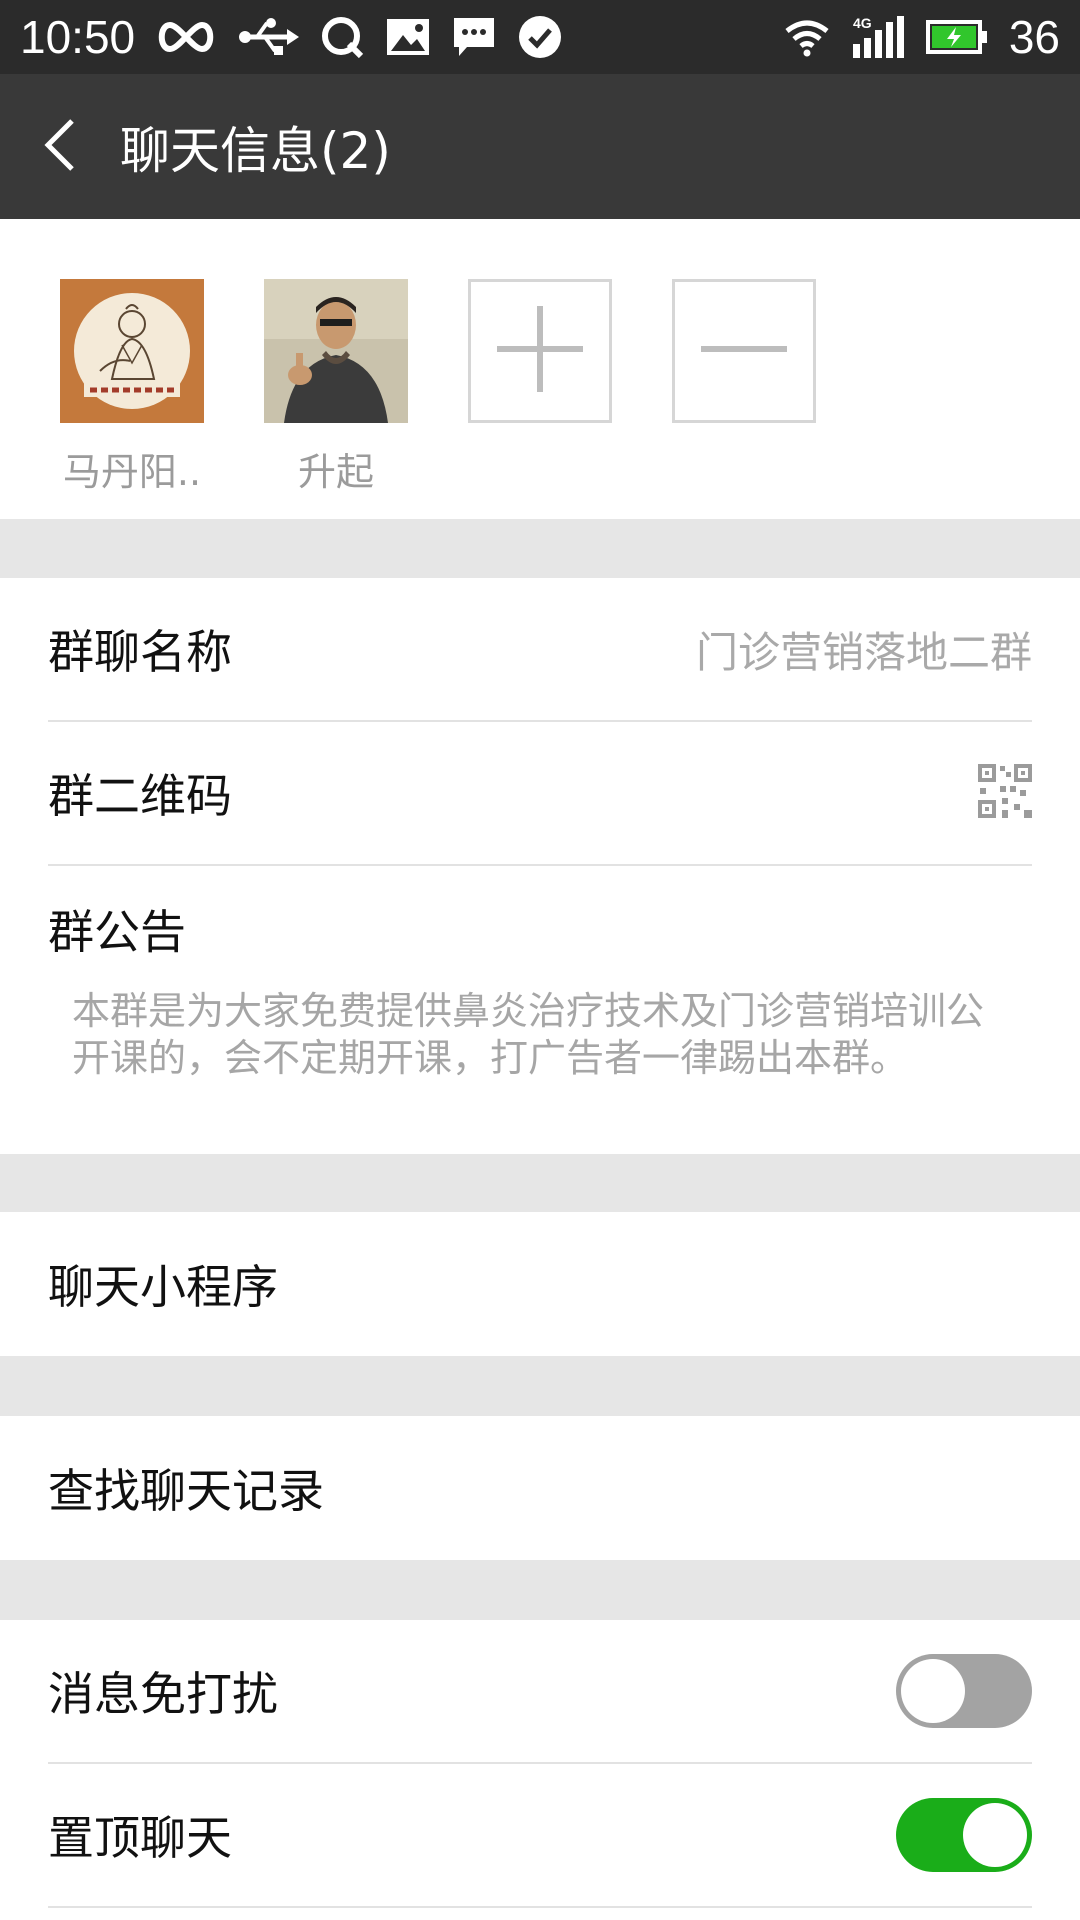  I want to click on battery-charging-icon, so click(957, 37).